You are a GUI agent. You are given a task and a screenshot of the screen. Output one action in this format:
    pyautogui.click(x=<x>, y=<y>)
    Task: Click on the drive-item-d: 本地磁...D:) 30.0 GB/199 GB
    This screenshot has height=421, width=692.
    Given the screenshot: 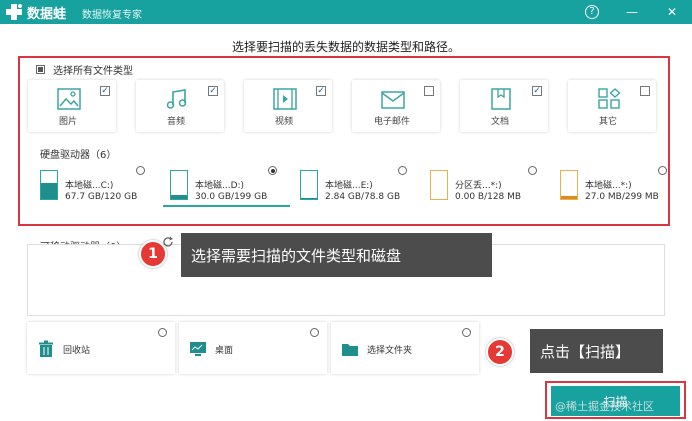 What is the action you would take?
    pyautogui.click(x=223, y=186)
    